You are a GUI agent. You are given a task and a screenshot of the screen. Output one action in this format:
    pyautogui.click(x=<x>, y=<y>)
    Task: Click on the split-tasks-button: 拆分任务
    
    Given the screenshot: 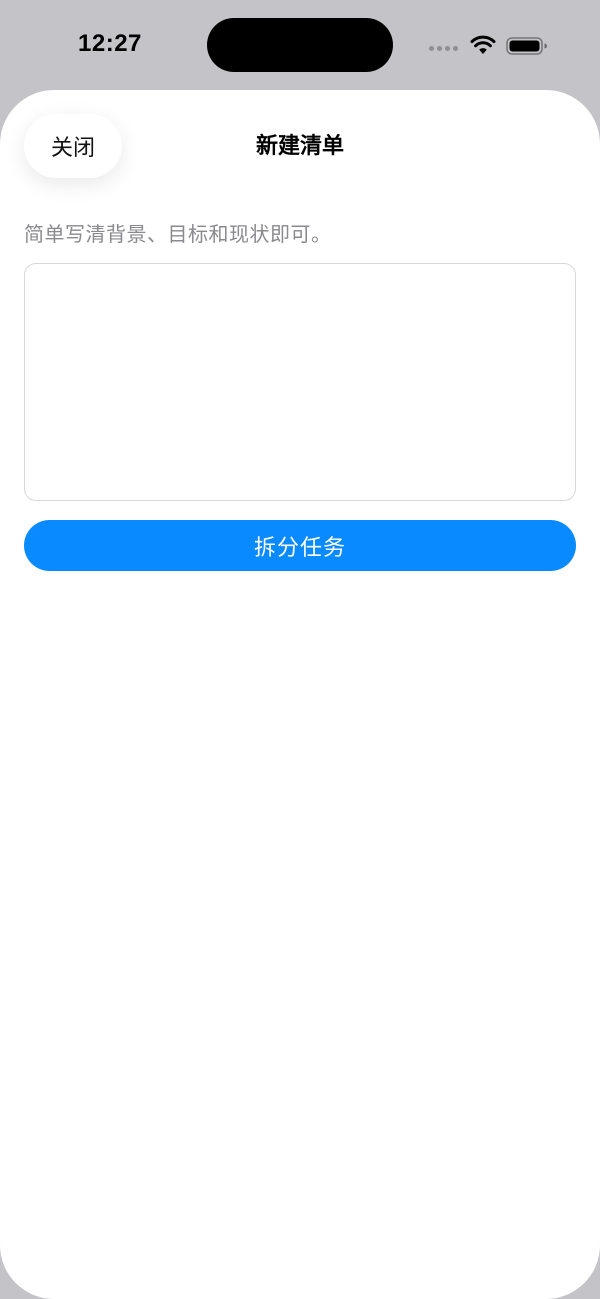 What is the action you would take?
    pyautogui.click(x=300, y=545)
    